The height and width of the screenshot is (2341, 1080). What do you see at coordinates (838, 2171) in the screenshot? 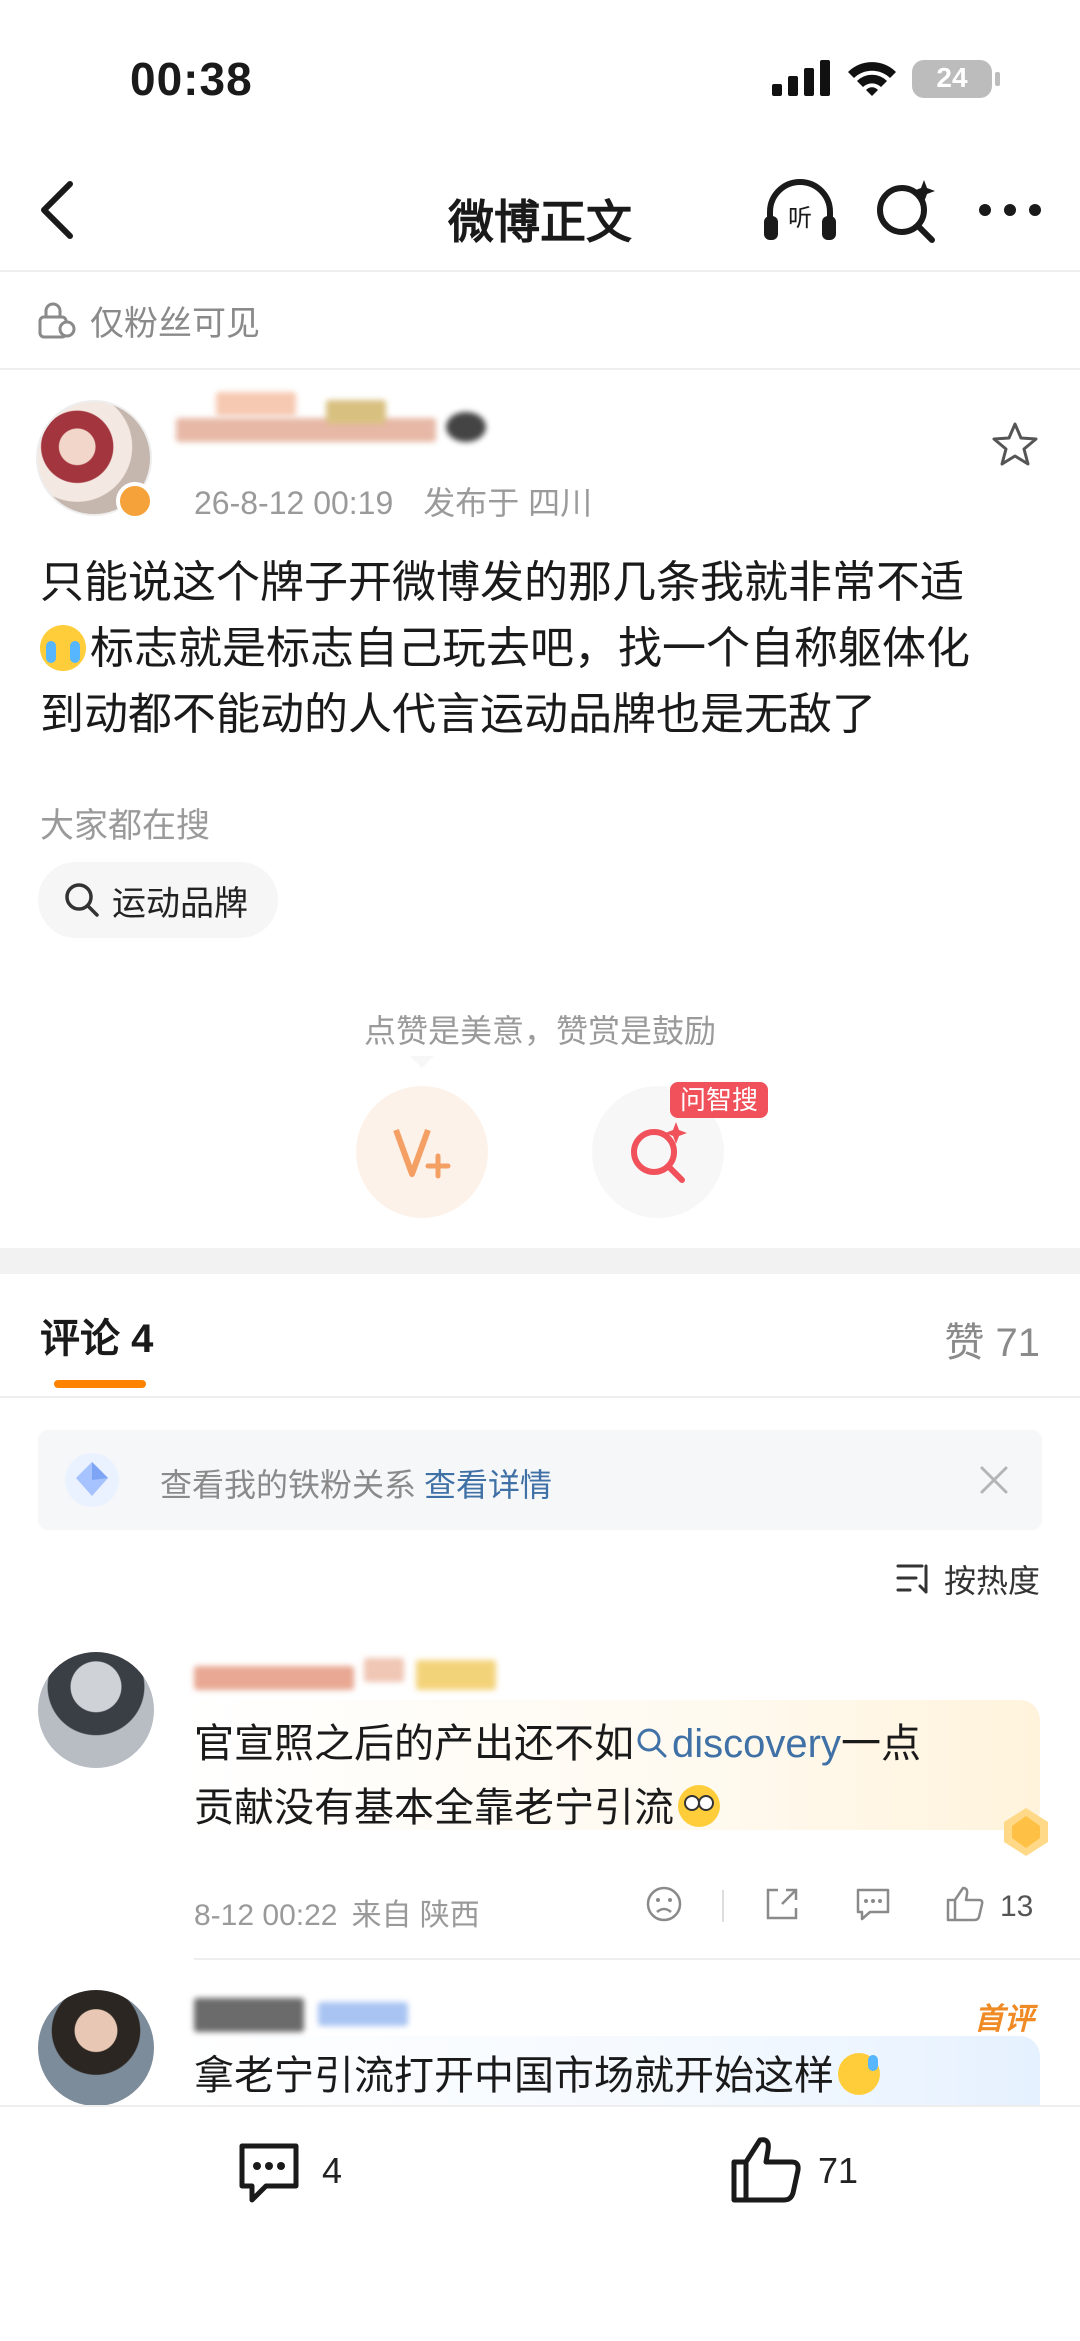
I see `bottom-like-count: 71` at bounding box center [838, 2171].